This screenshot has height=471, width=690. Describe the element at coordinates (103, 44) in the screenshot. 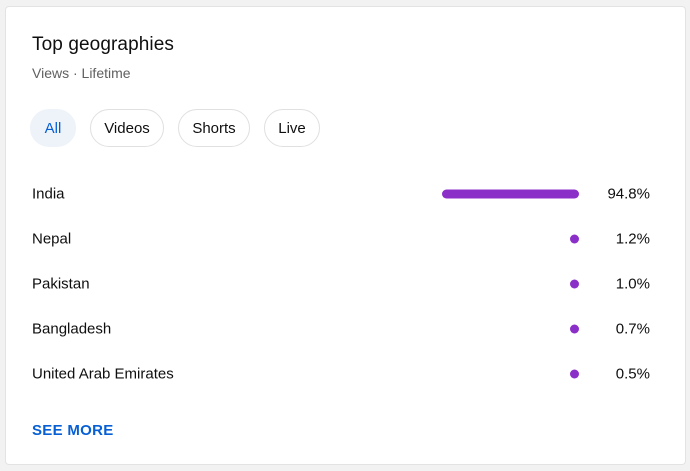

I see `card-title: Top geographies` at that location.